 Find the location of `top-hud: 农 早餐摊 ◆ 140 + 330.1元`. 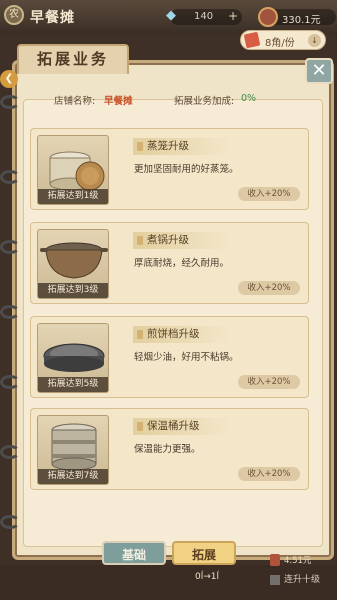

top-hud: 农 早餐摊 ◆ 140 + 330.1元 is located at coordinates (168, 17).